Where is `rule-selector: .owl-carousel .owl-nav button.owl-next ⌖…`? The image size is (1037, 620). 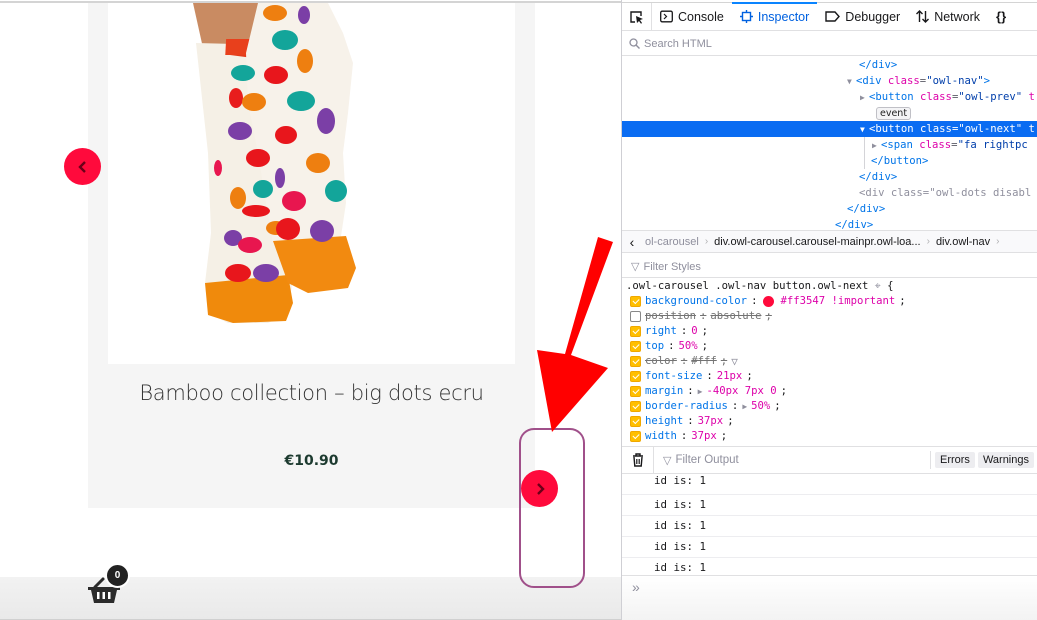 rule-selector: .owl-carousel .owl-nav button.owl-next ⌖… is located at coordinates (760, 286).